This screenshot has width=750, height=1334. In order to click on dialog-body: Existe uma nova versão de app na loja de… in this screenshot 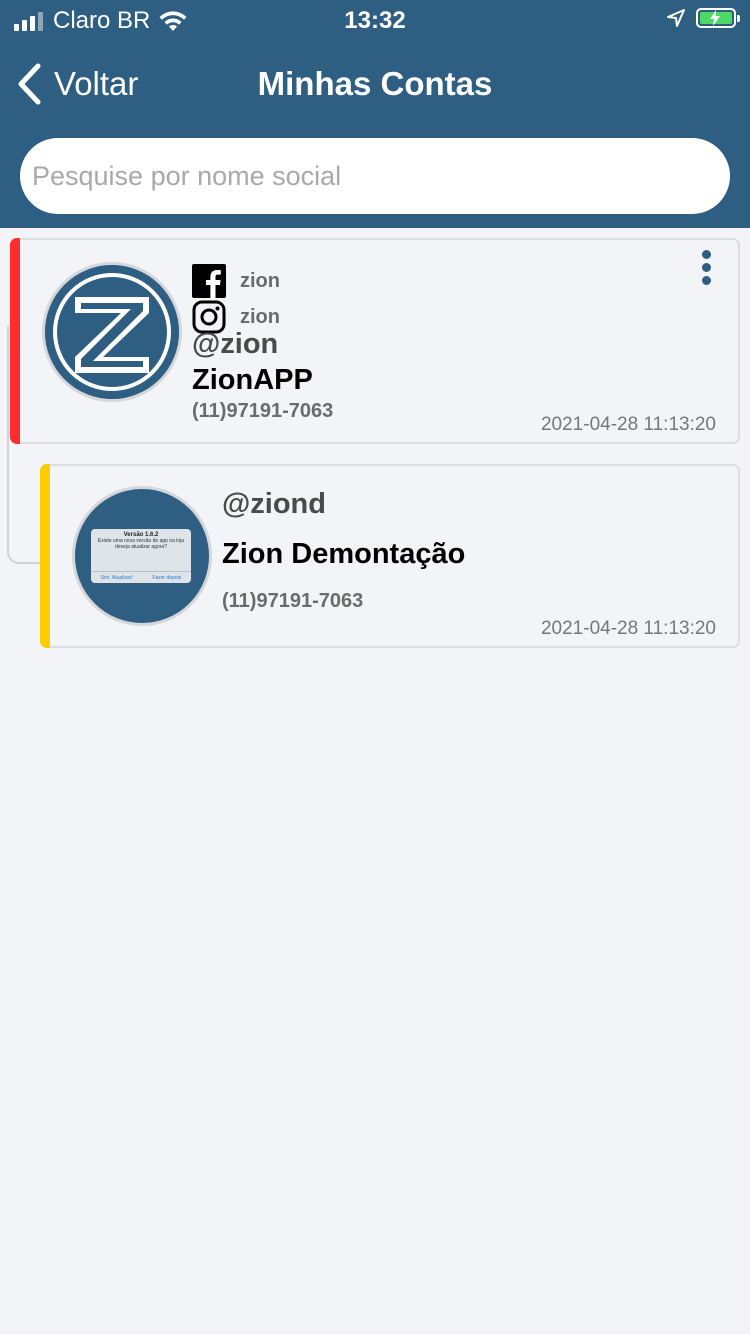, I will do `click(141, 544)`.